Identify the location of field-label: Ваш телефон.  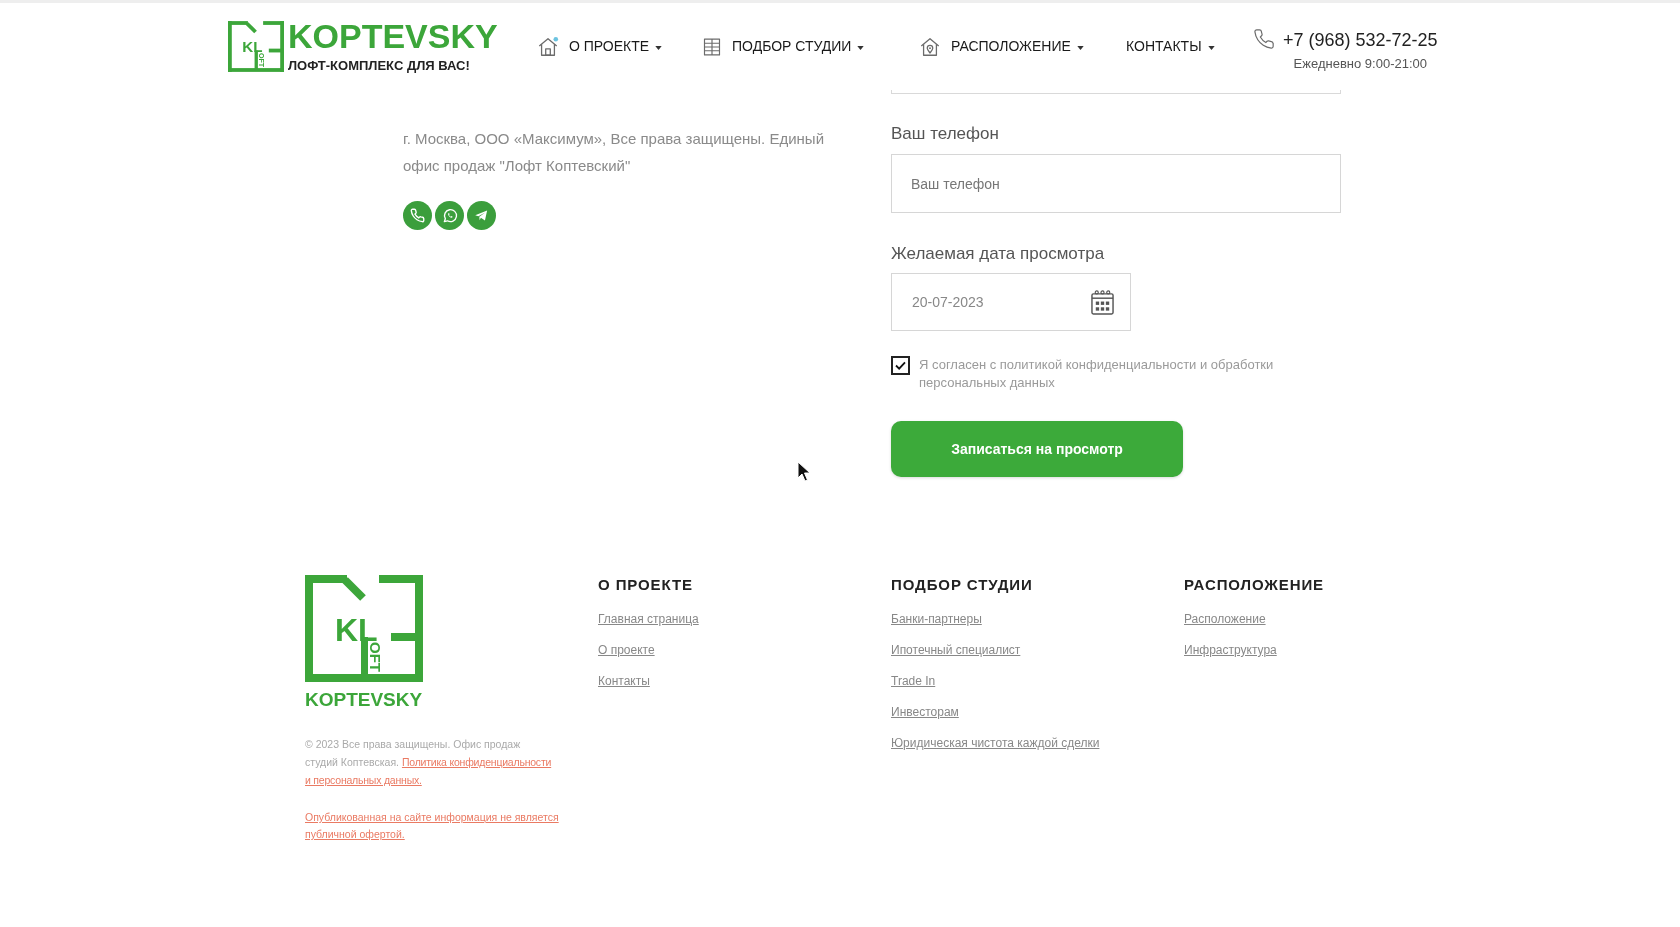
(945, 134).